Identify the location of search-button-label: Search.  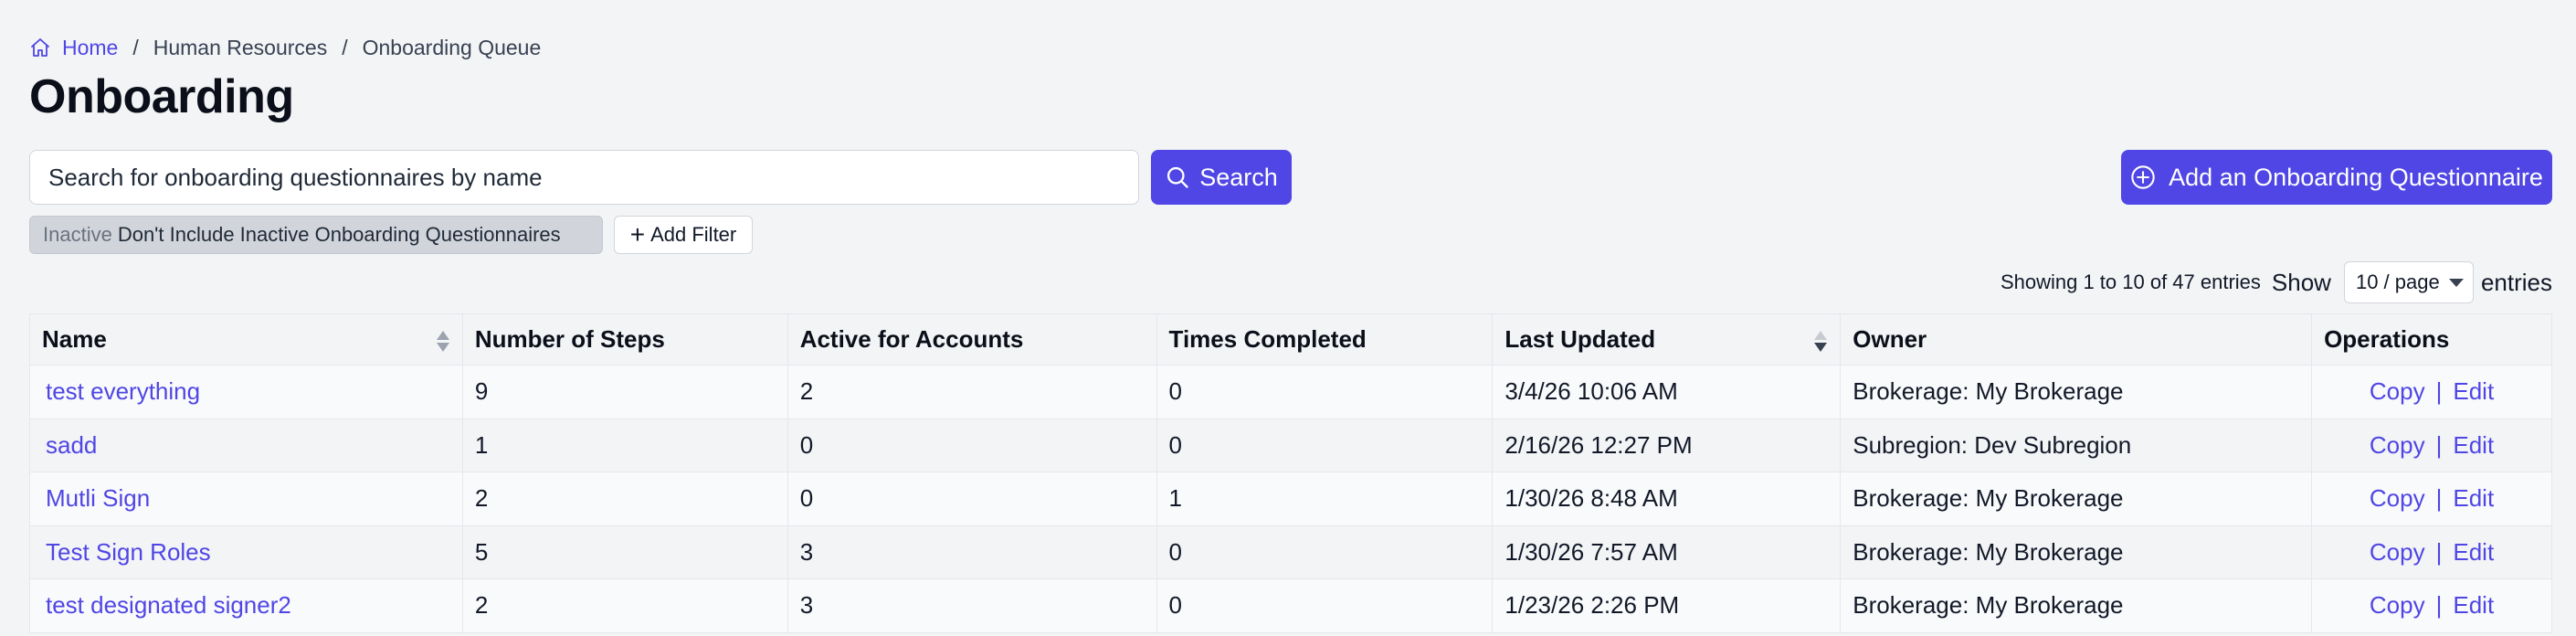
(1238, 177).